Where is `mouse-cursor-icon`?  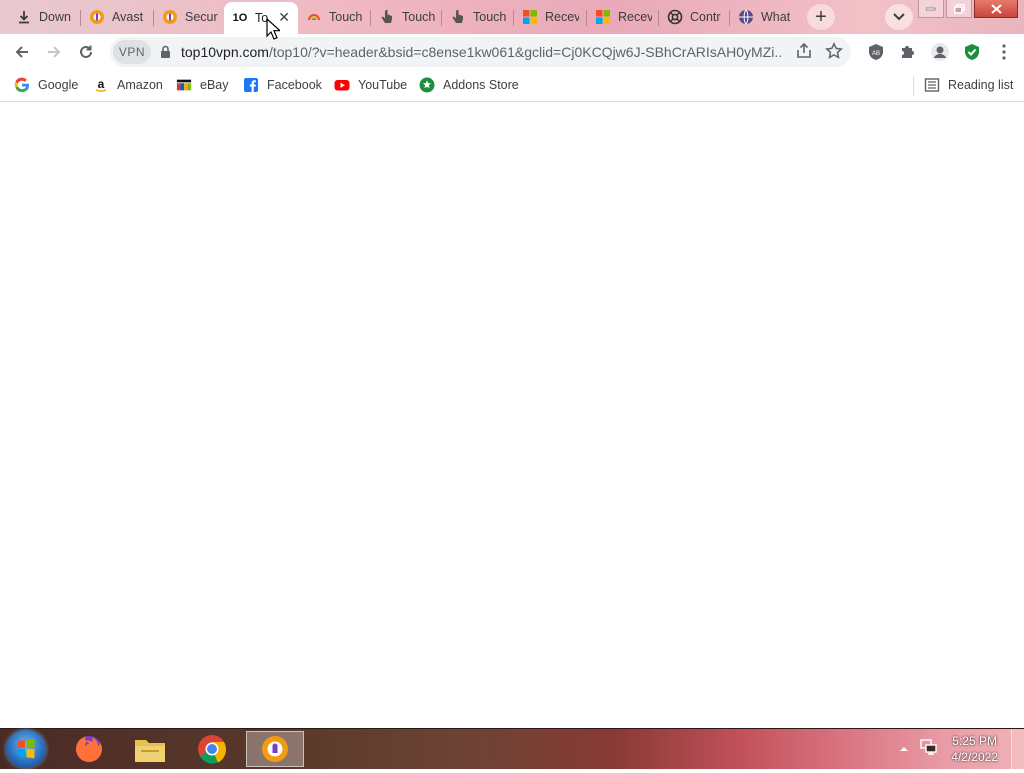
mouse-cursor-icon is located at coordinates (273, 29).